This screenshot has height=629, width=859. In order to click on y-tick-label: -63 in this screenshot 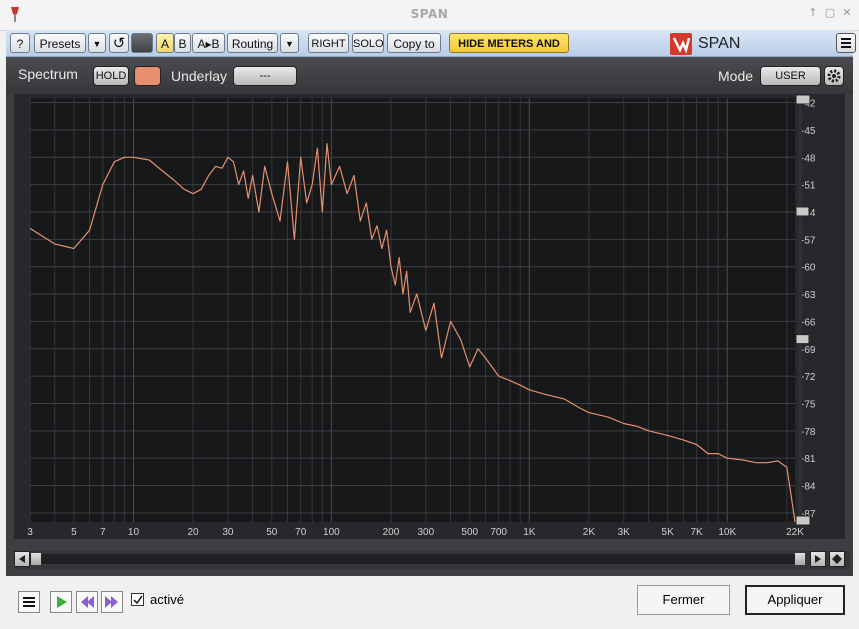, I will do `click(808, 295)`.